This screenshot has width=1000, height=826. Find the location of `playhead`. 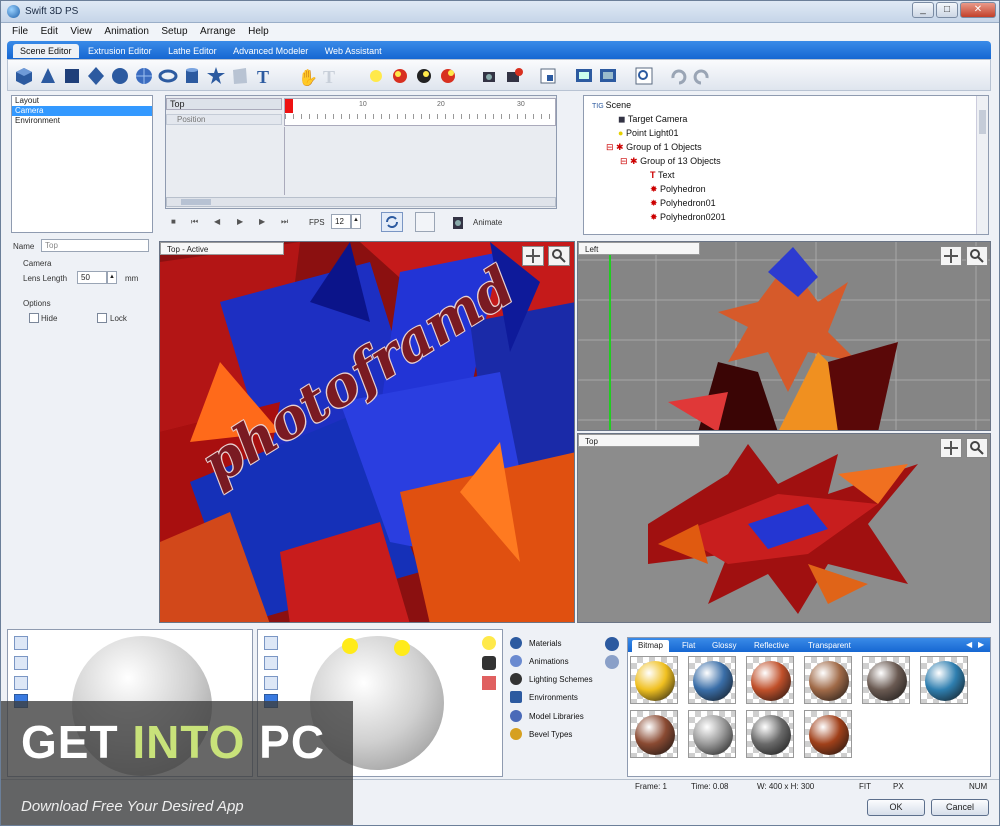

playhead is located at coordinates (289, 106).